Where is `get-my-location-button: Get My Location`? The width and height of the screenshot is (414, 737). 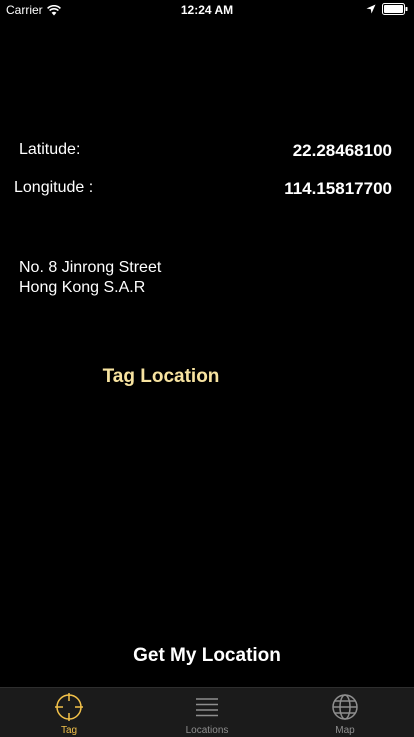 get-my-location-button: Get My Location is located at coordinates (207, 656).